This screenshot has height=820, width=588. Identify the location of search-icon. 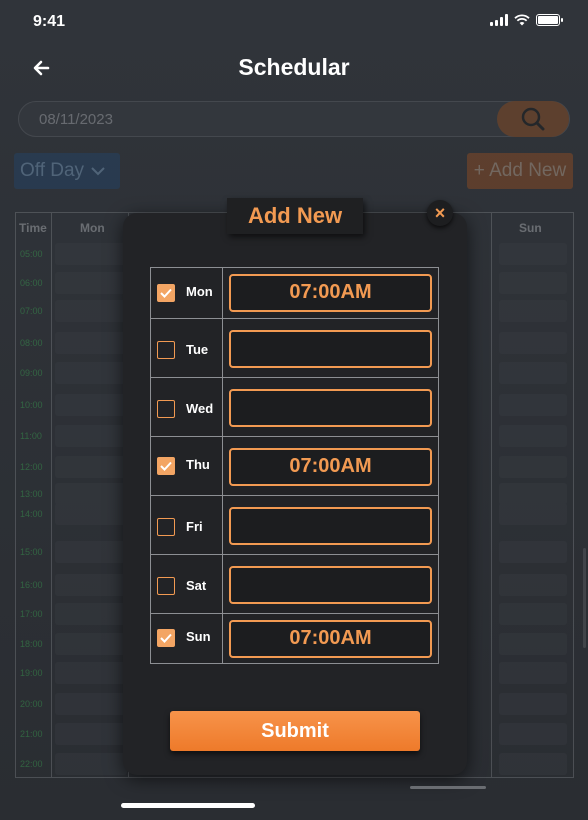
(533, 119).